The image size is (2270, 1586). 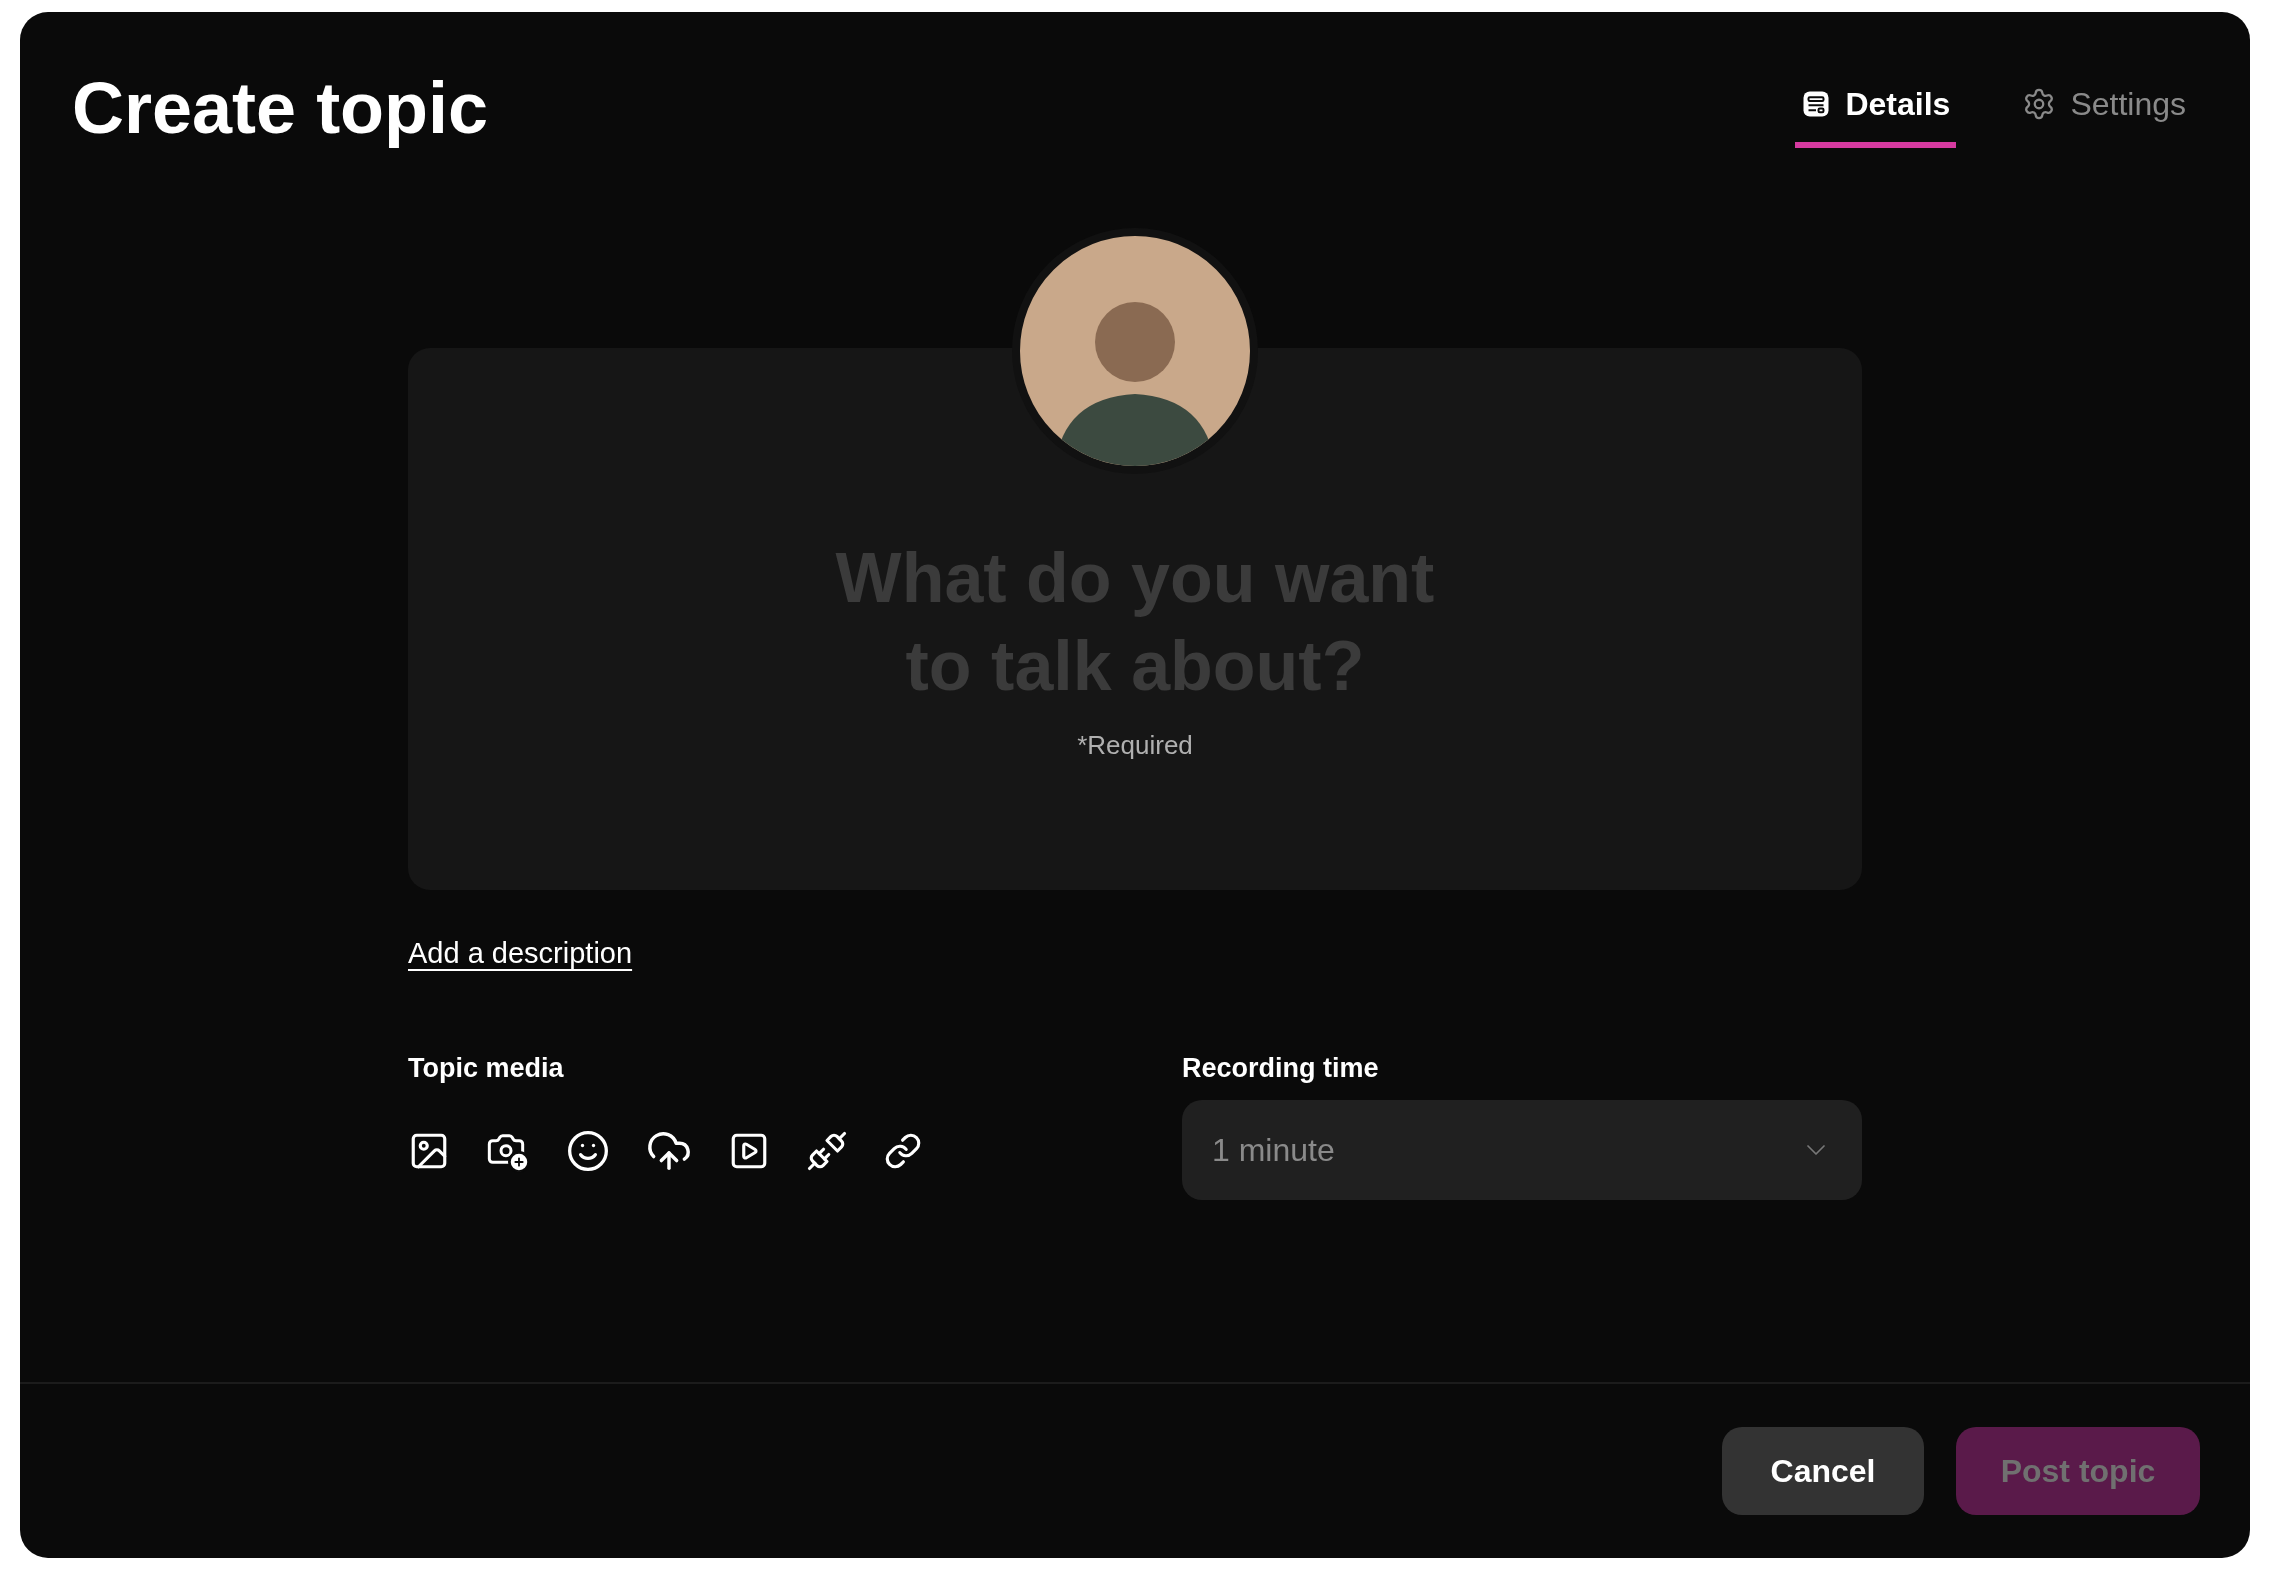 I want to click on topic-media-label: Topic media, so click(x=486, y=1068).